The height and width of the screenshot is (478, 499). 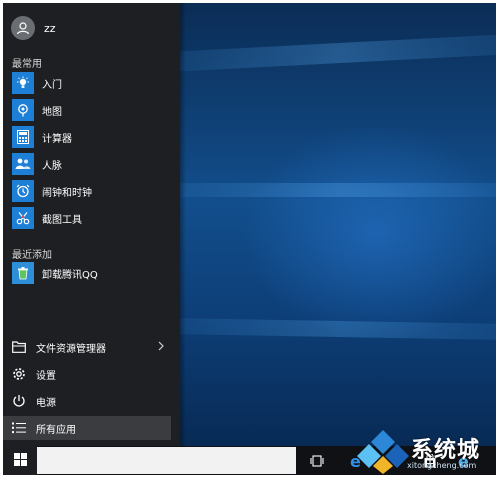 I want to click on app-item-snipping-tool: 截图工具, so click(x=91, y=218).